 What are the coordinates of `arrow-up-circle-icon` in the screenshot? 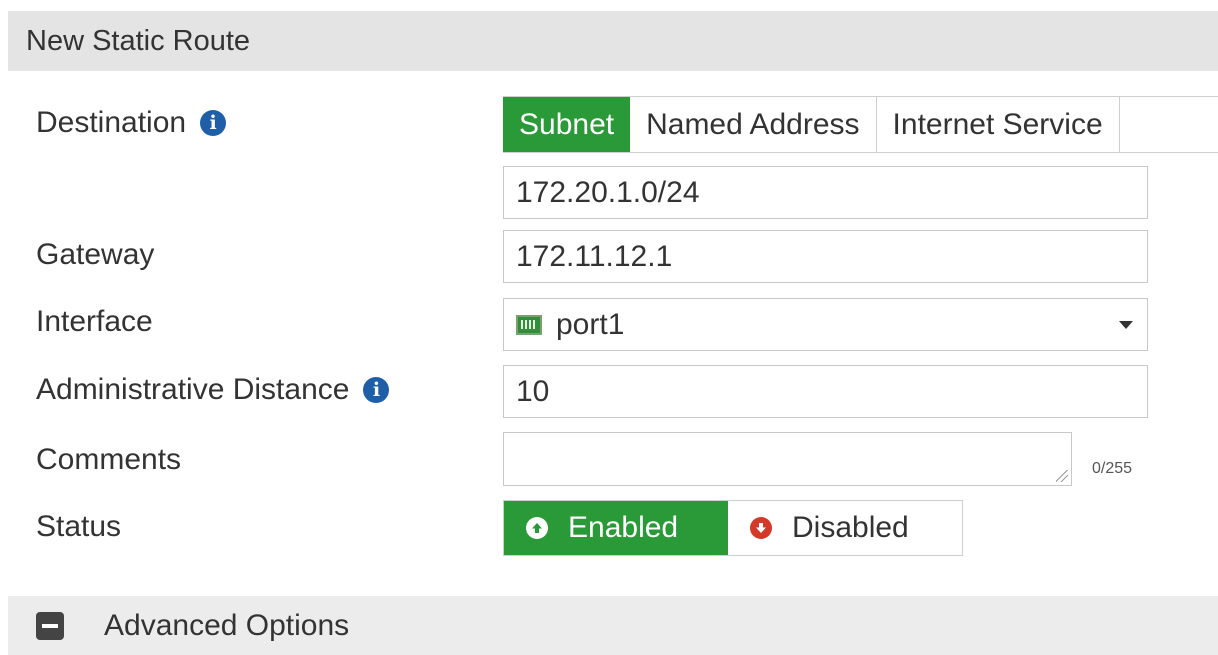 It's located at (537, 528).